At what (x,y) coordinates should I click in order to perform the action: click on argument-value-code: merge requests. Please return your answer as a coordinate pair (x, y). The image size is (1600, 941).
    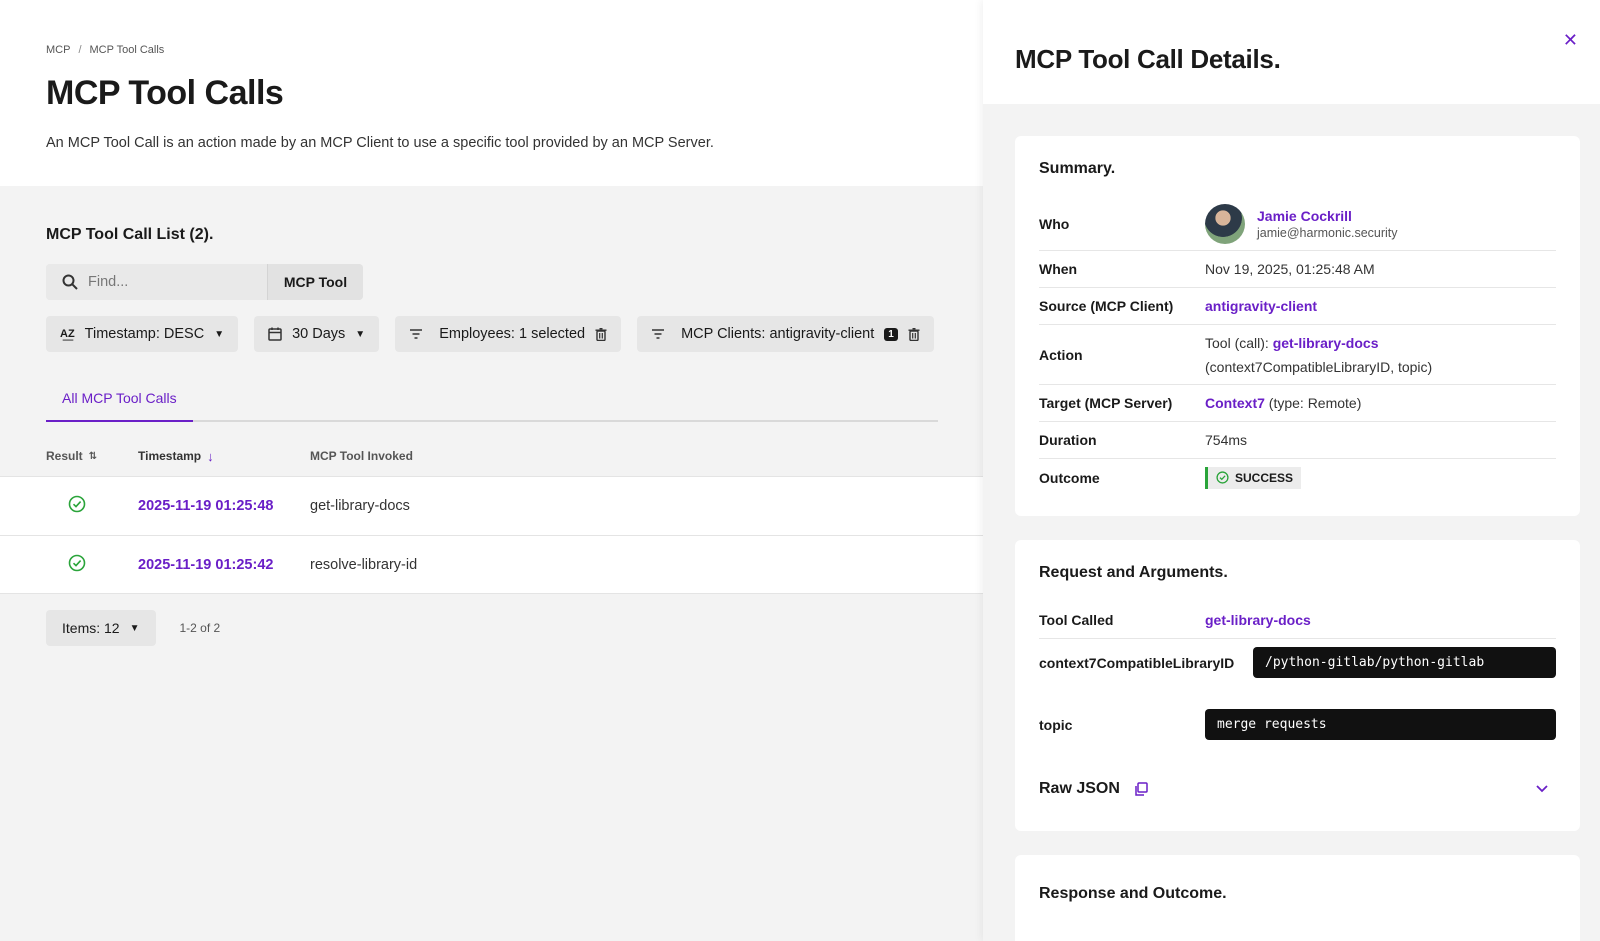
    Looking at the image, I should click on (1380, 724).